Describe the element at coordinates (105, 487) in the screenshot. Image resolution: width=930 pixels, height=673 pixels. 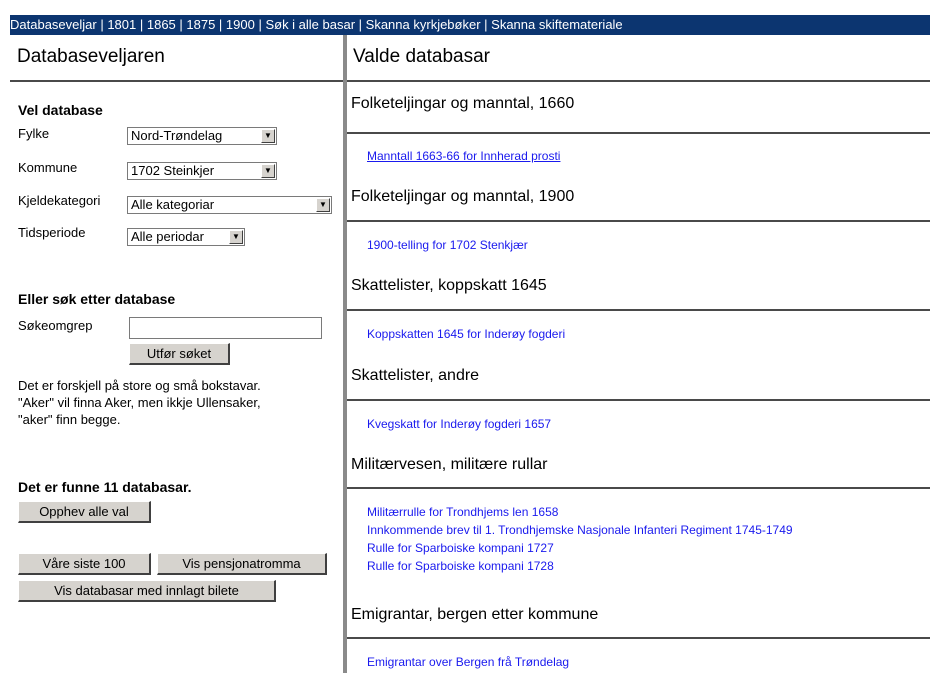
I see `found-count-text: Det er funne 11 databasar.` at that location.